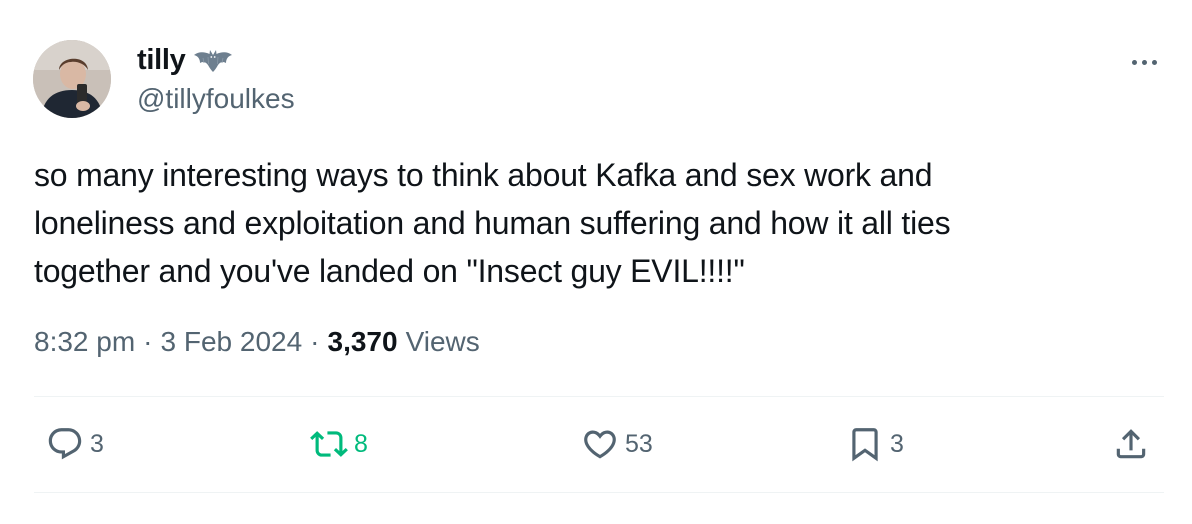  I want to click on action-bar: 3 8 53 3, so click(599, 444).